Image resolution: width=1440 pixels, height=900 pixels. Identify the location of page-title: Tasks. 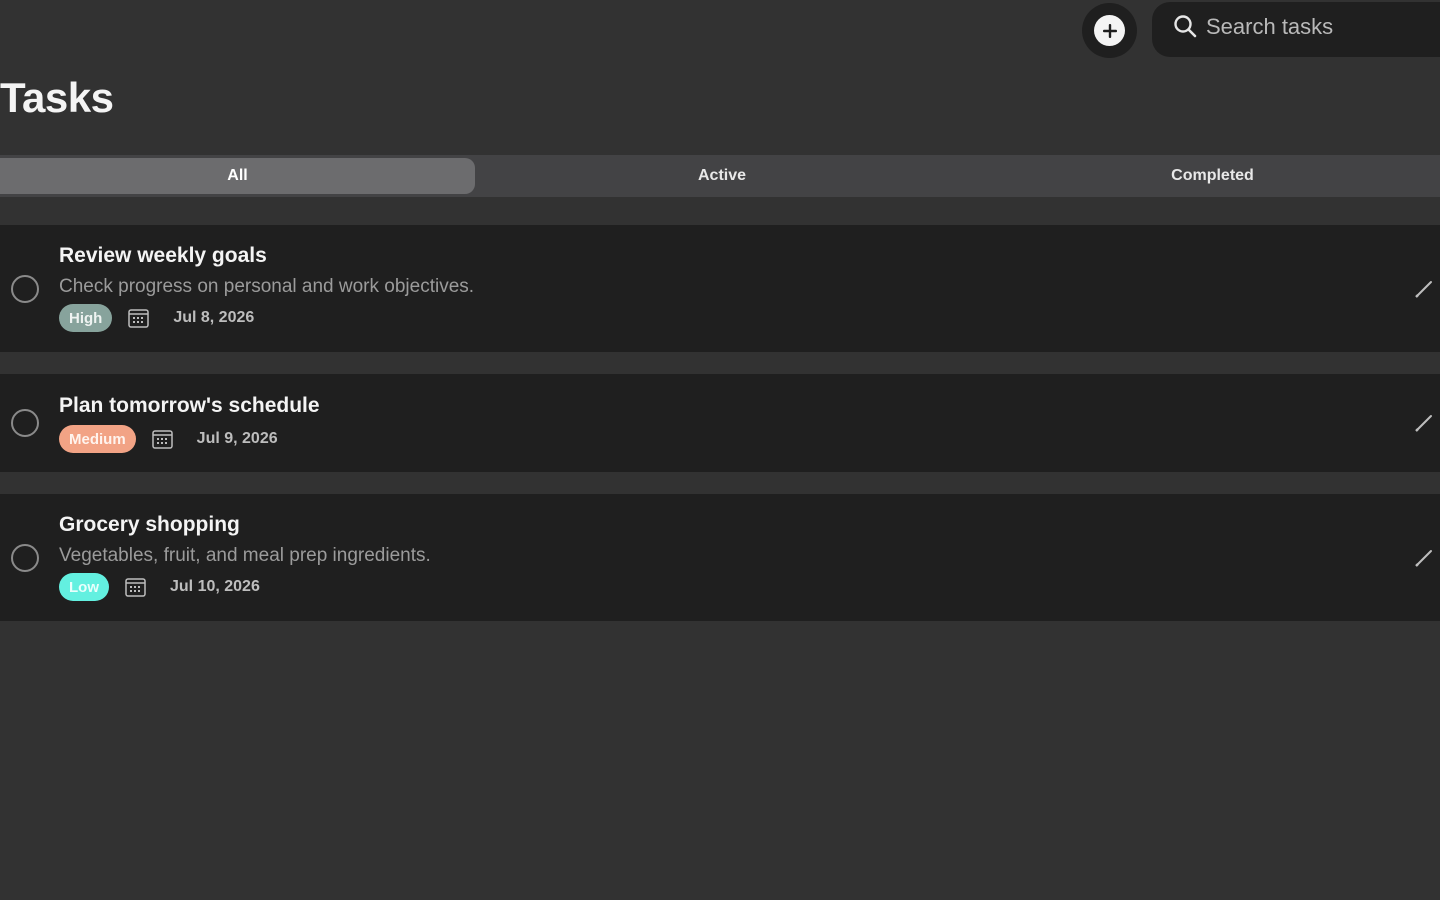
(57, 97).